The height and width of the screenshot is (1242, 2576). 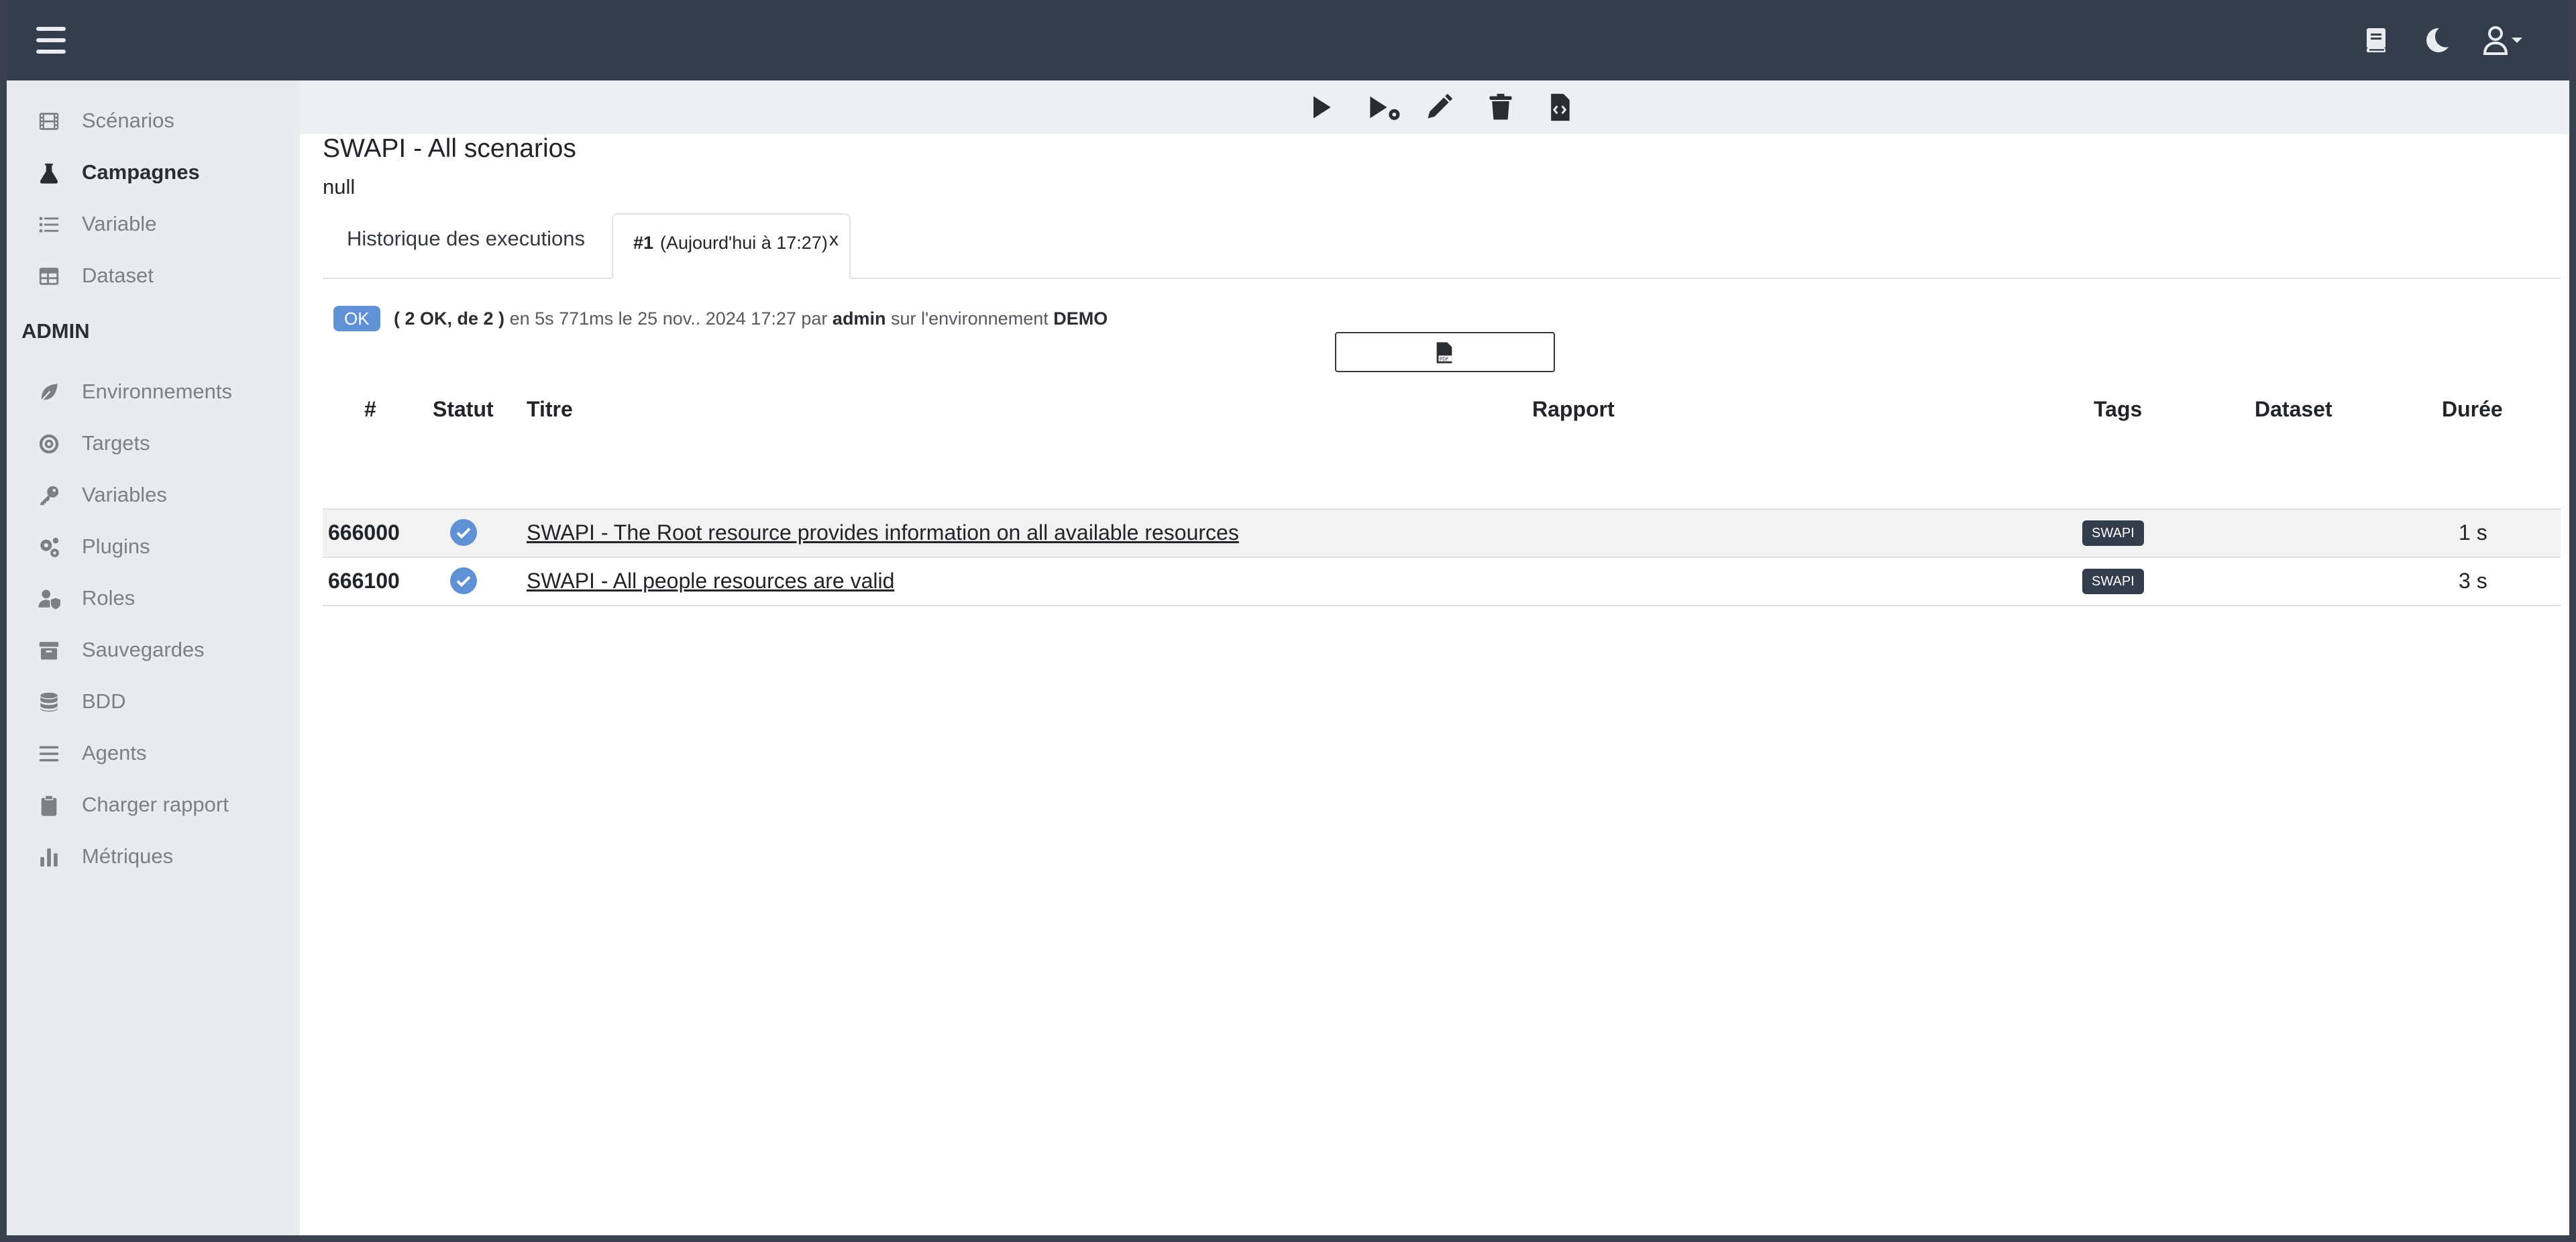 I want to click on sidebar-item-label: Métriques, so click(x=128, y=856).